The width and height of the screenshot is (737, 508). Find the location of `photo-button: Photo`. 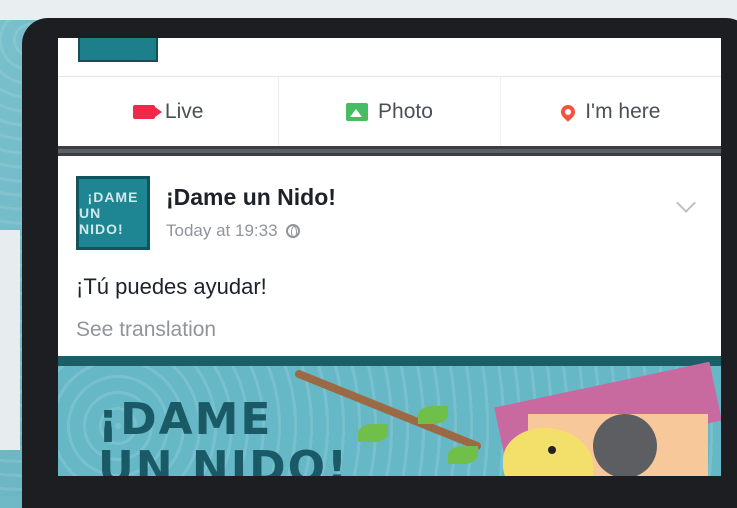

photo-button: Photo is located at coordinates (390, 112).